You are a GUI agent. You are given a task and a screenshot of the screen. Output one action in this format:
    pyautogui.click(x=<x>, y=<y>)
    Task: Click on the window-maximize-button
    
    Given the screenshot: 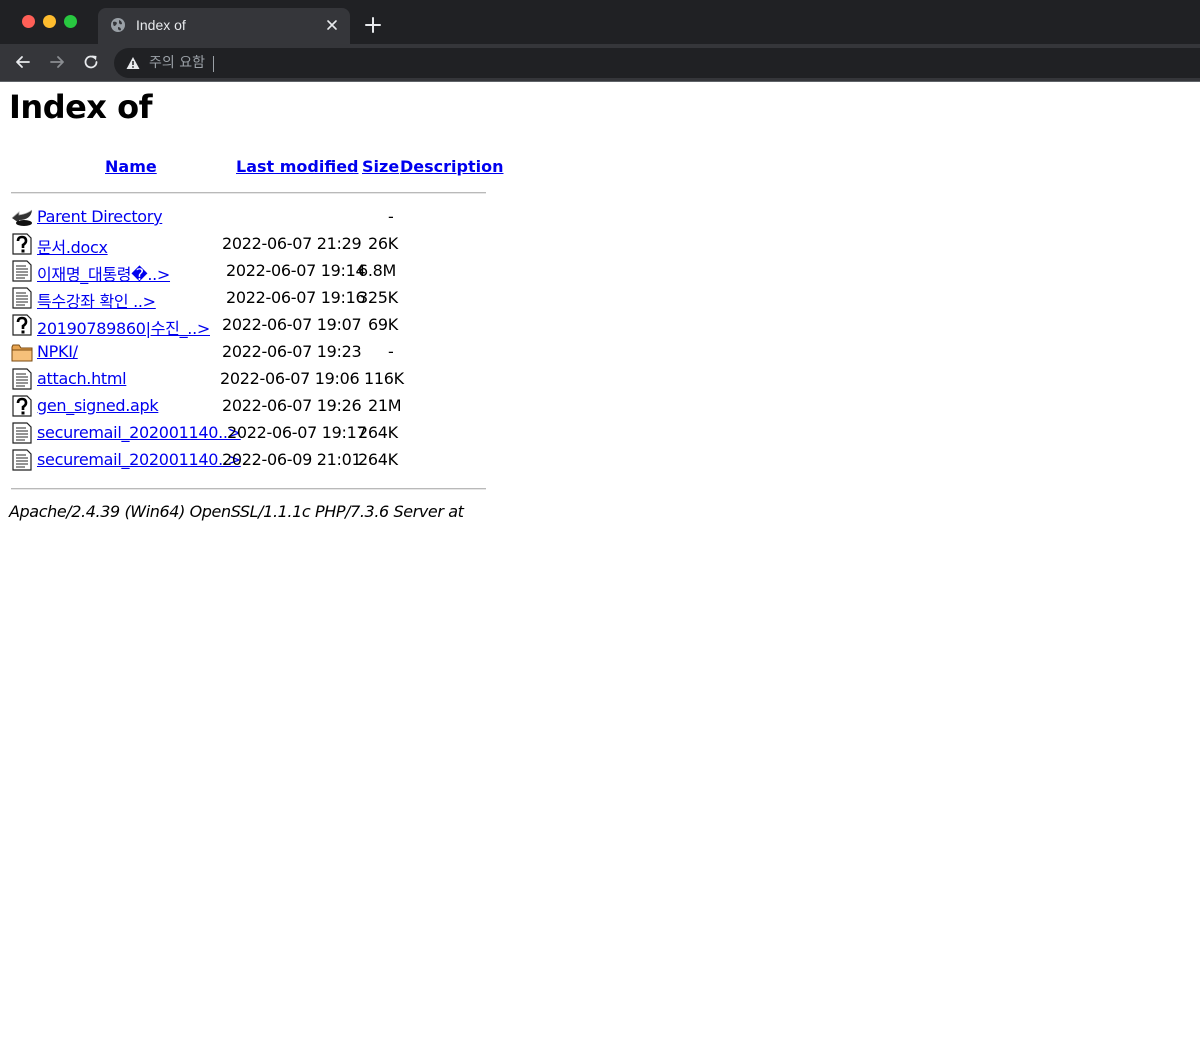 What is the action you would take?
    pyautogui.click(x=70, y=21)
    